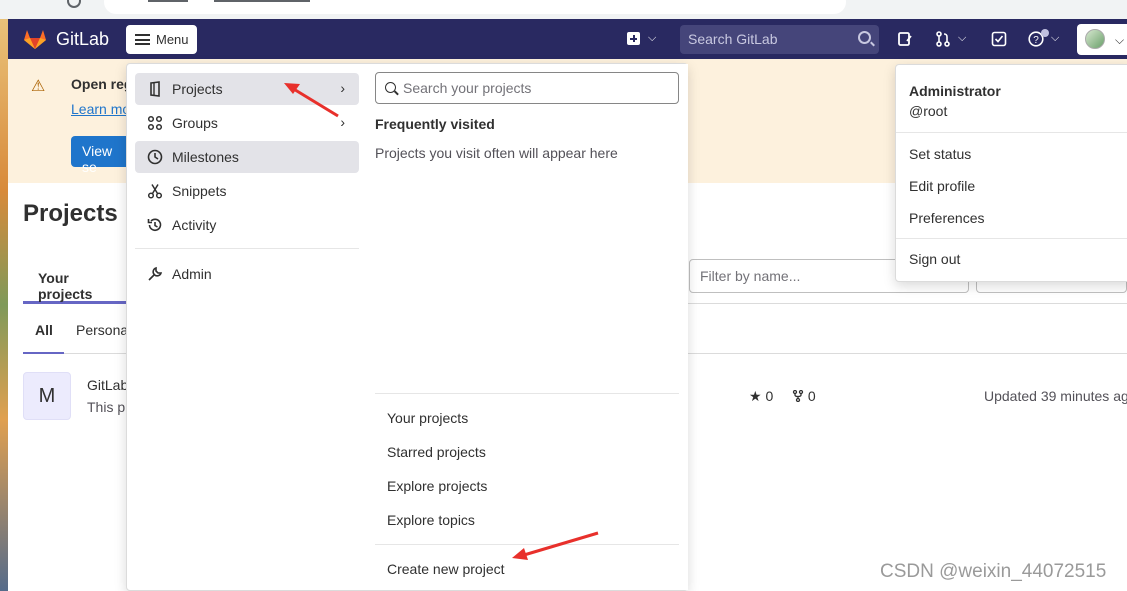  What do you see at coordinates (247, 157) in the screenshot?
I see `menu-item-milestones: Milestones` at bounding box center [247, 157].